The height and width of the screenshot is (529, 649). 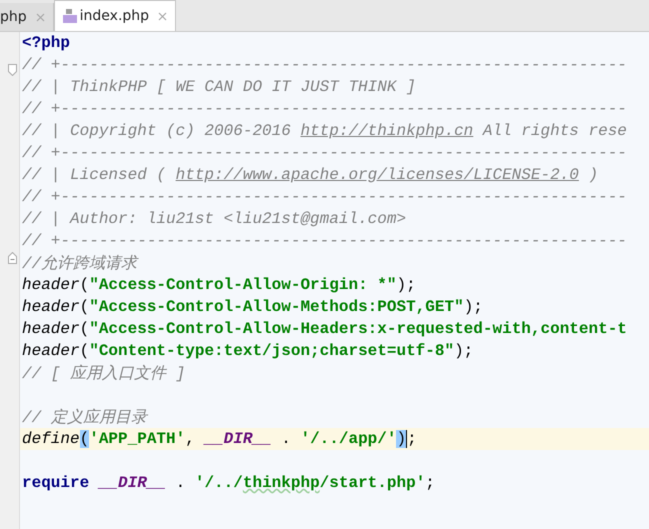 I want to click on code-line: // | Copyright (c) 2006-2016 http://thinkphp.cn All rights rese, so click(x=324, y=131).